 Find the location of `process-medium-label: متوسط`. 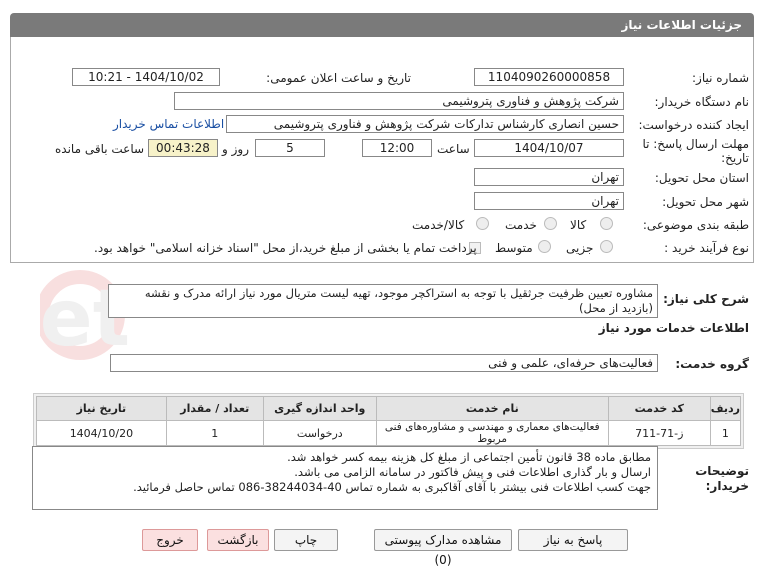

process-medium-label: متوسط is located at coordinates (514, 248).